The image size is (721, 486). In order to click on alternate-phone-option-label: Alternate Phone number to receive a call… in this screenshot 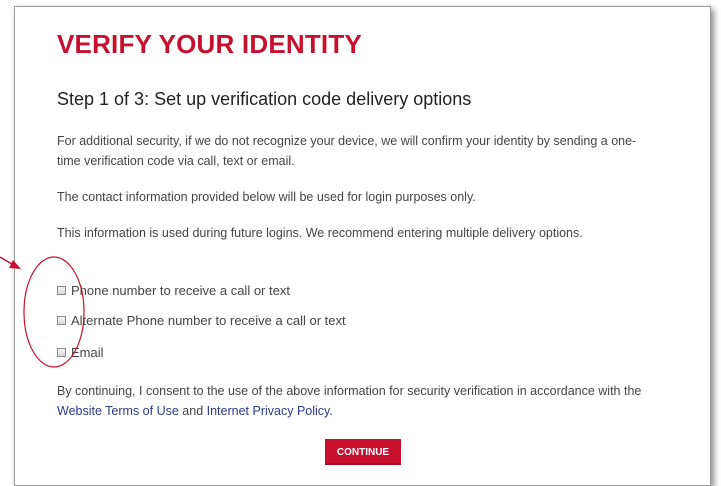, I will do `click(208, 320)`.